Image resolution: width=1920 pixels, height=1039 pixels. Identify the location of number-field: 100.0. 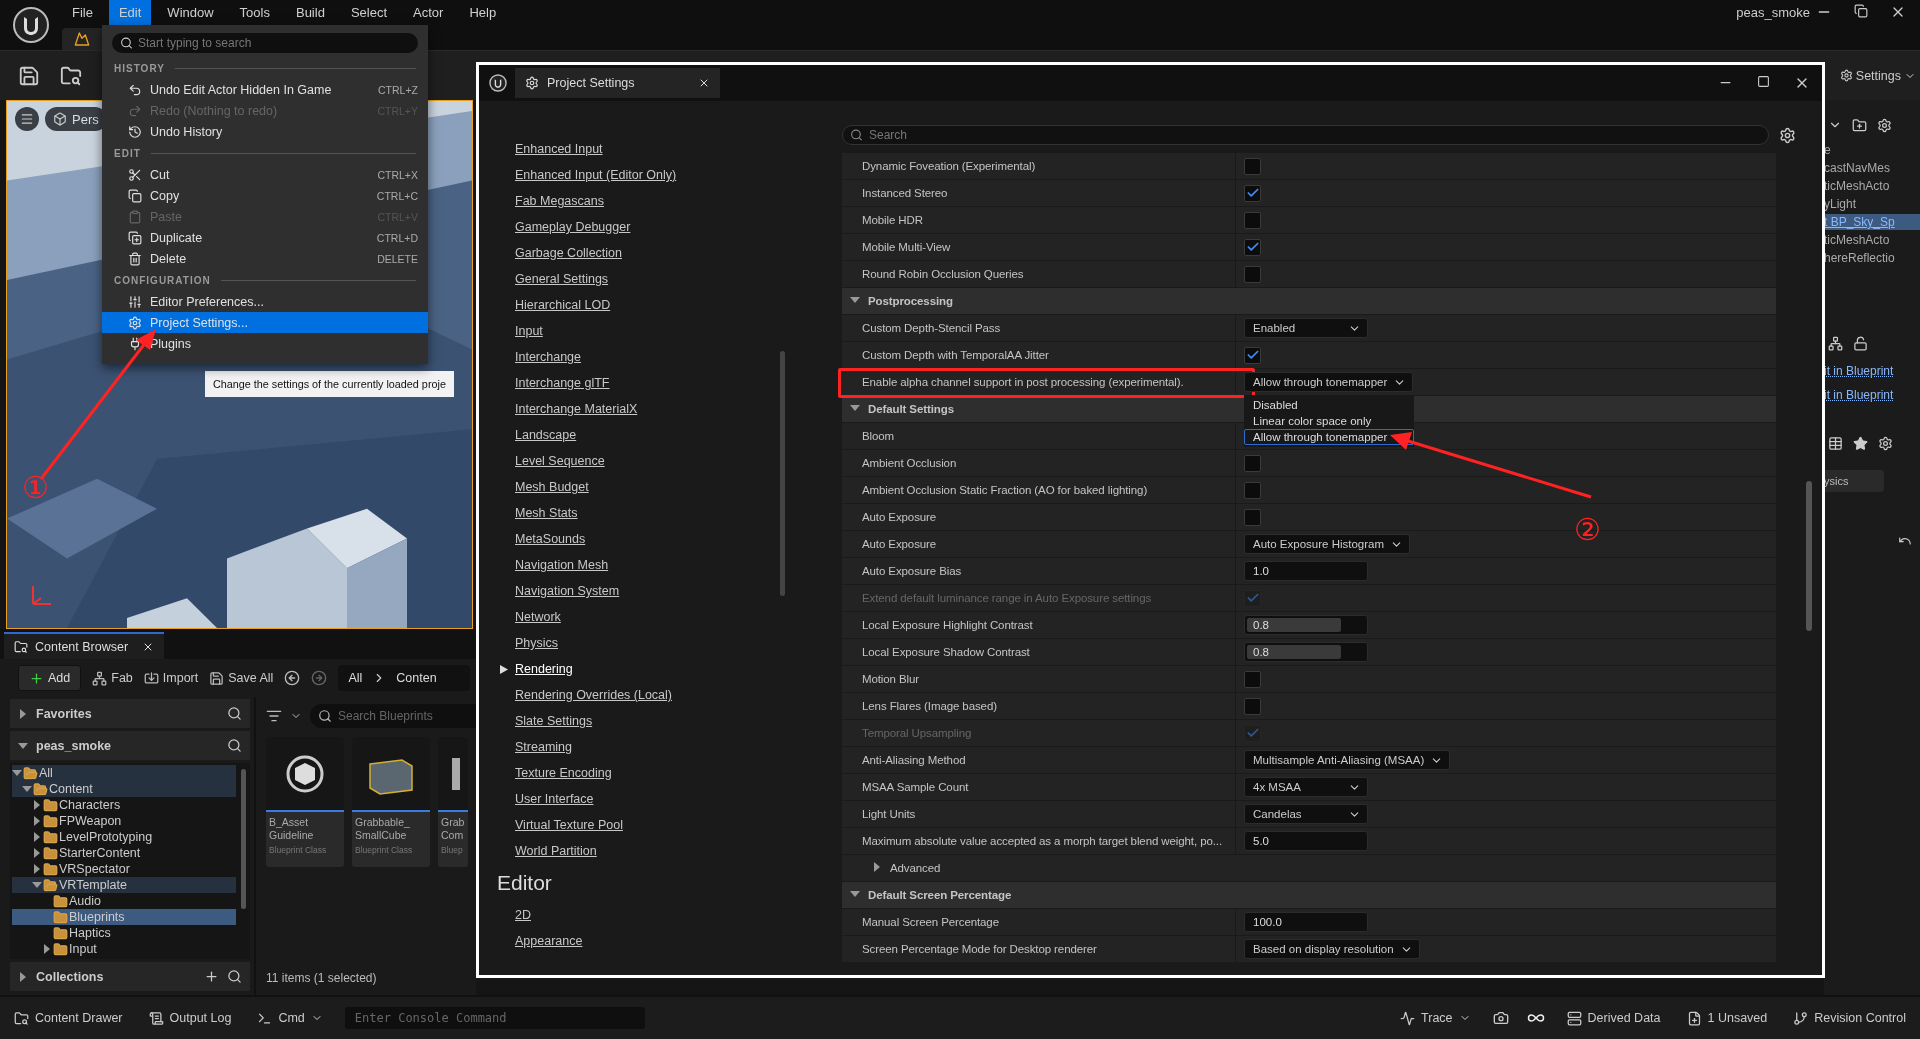
(1306, 922).